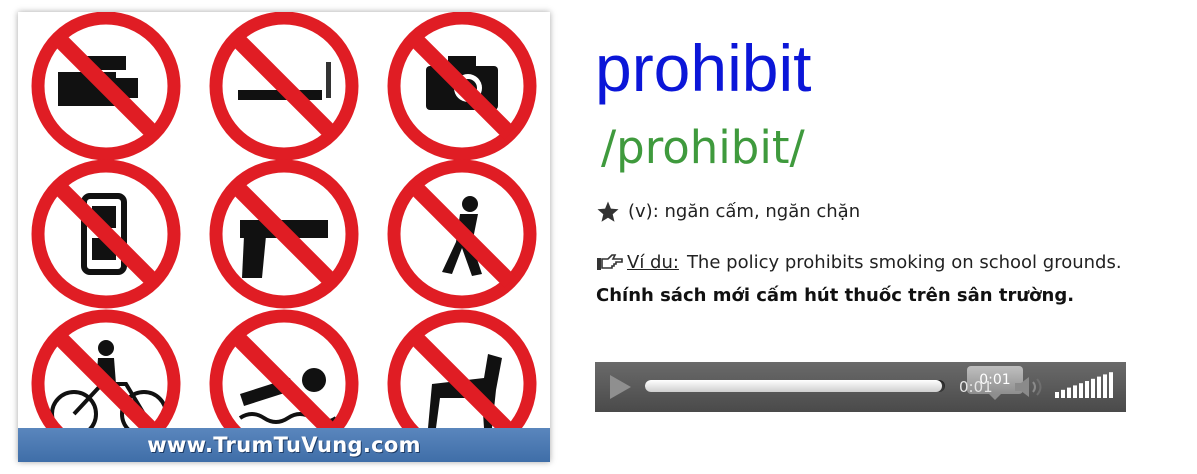 The height and width of the screenshot is (474, 1197). What do you see at coordinates (703, 147) in the screenshot?
I see `phonetic-transcription: /prohibit/` at bounding box center [703, 147].